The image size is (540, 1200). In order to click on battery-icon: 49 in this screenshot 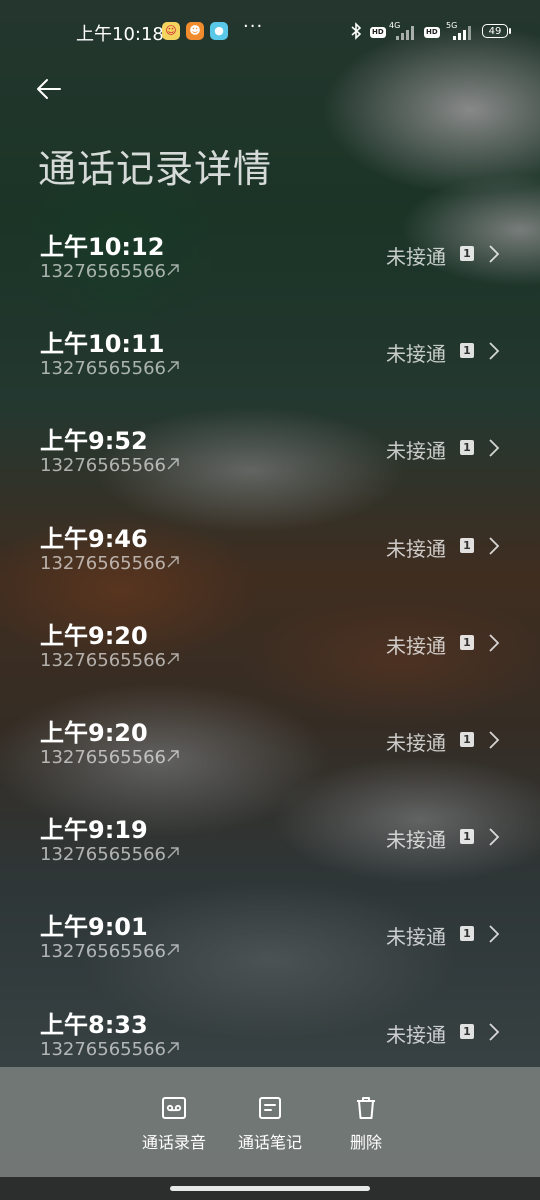, I will do `click(496, 31)`.